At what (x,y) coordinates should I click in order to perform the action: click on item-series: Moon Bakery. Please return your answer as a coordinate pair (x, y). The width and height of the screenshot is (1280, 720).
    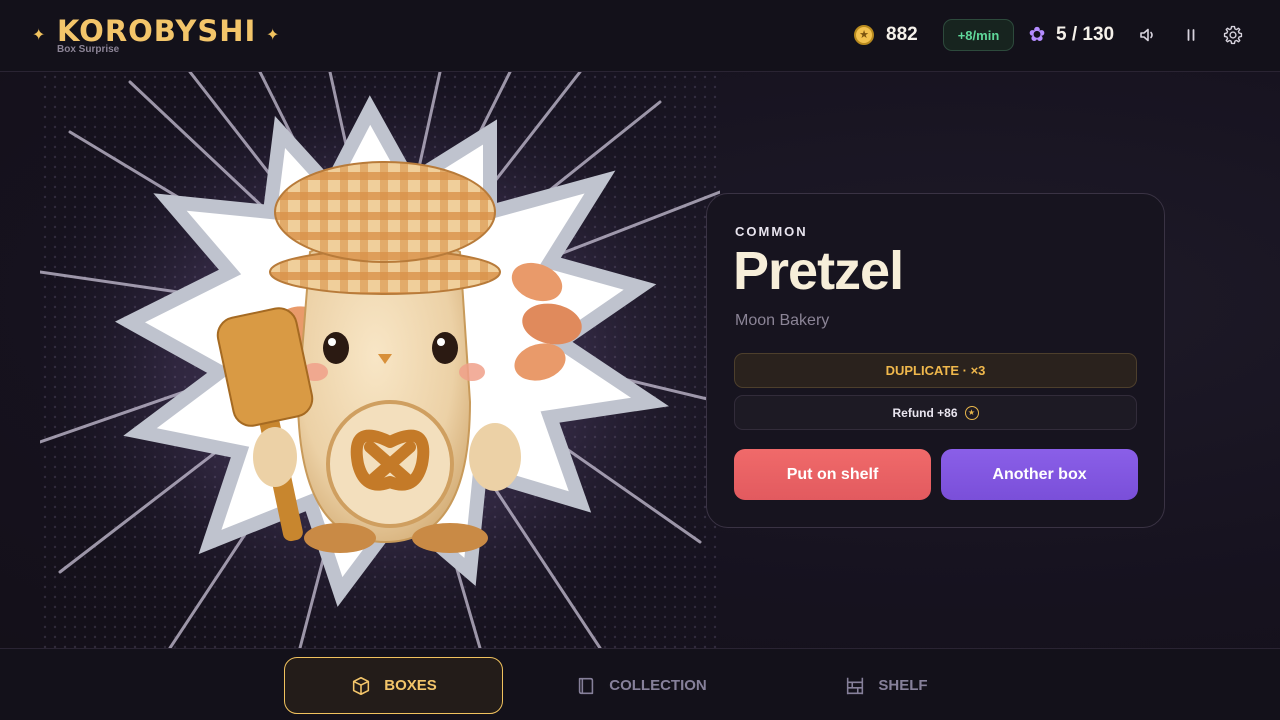
    Looking at the image, I should click on (782, 320).